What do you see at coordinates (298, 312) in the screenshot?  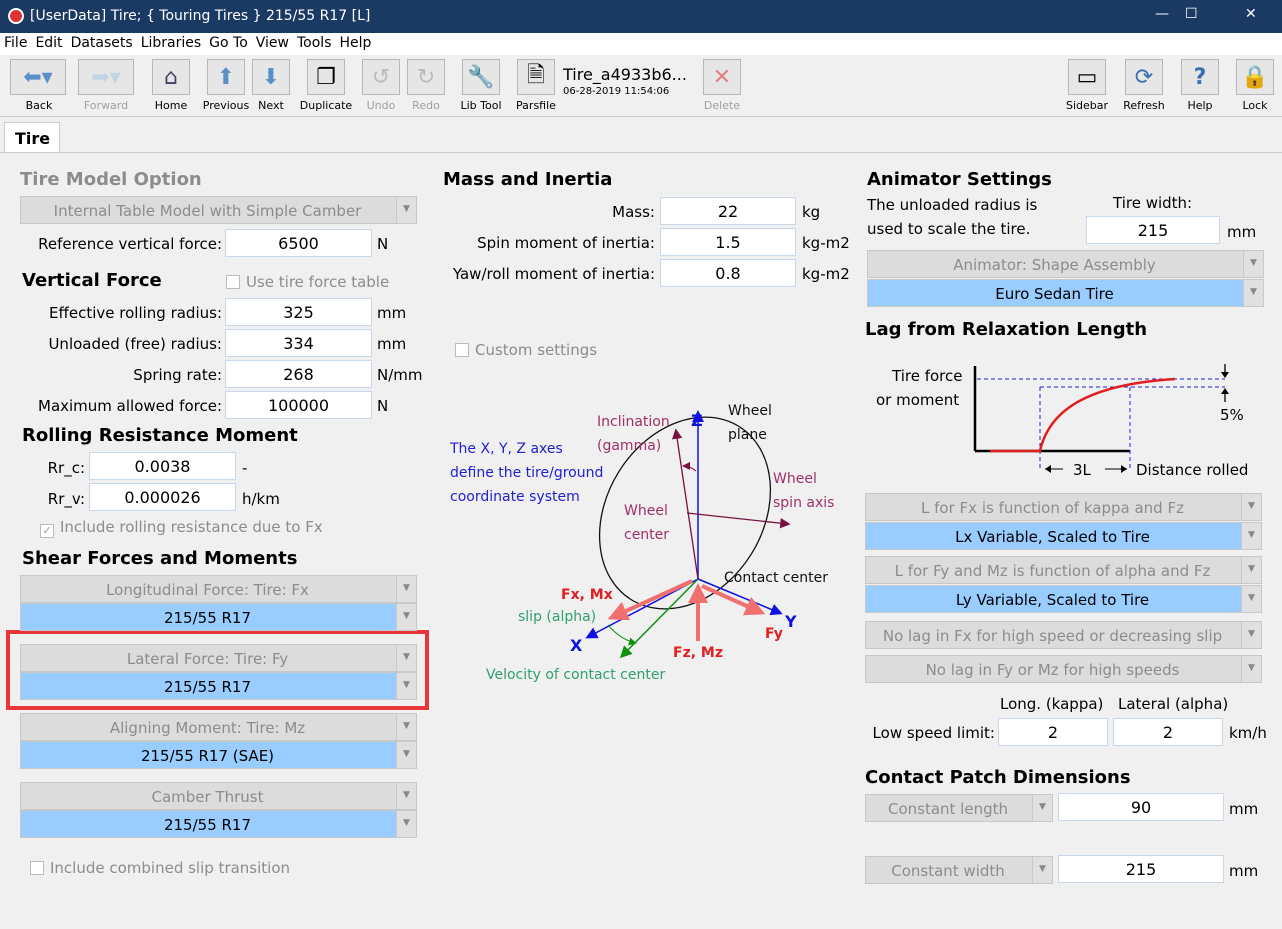 I see `vertical-row-input: 325` at bounding box center [298, 312].